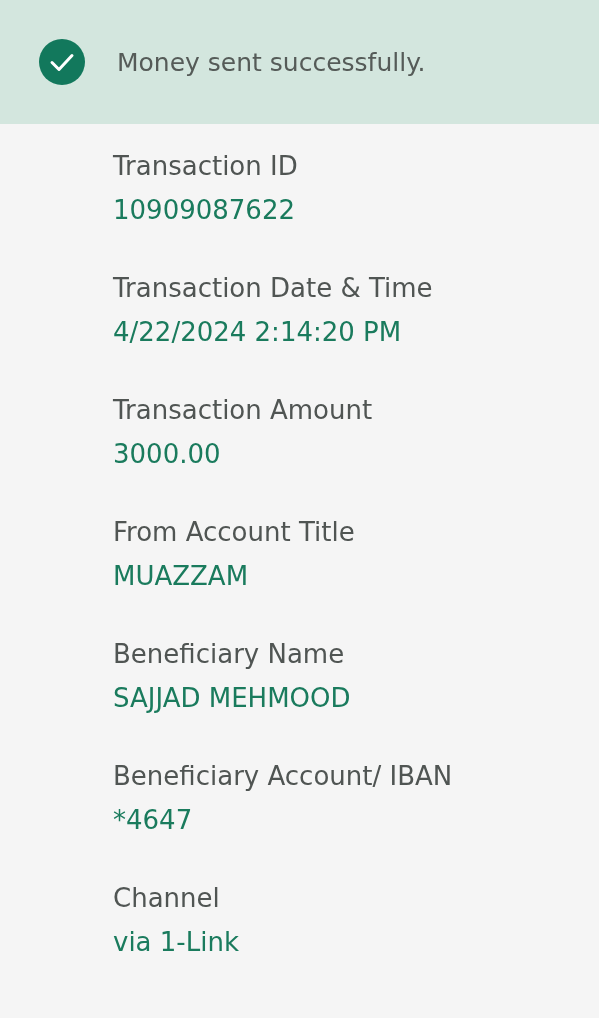 The image size is (599, 1018). Describe the element at coordinates (234, 532) in the screenshot. I see `detail-label: From Account Title` at that location.